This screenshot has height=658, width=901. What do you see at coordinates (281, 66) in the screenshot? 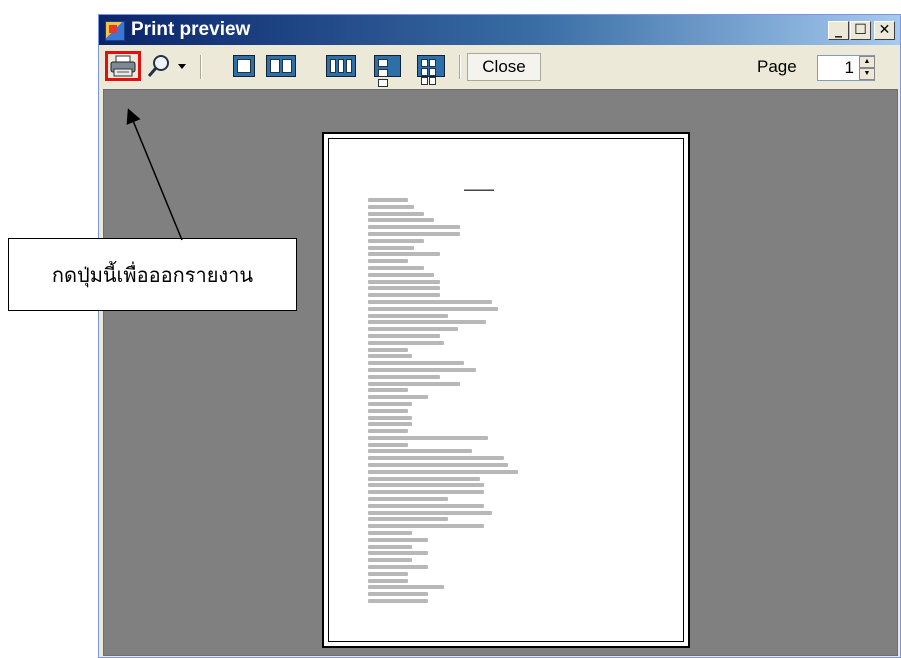
I see `two-pages-layout-button` at bounding box center [281, 66].